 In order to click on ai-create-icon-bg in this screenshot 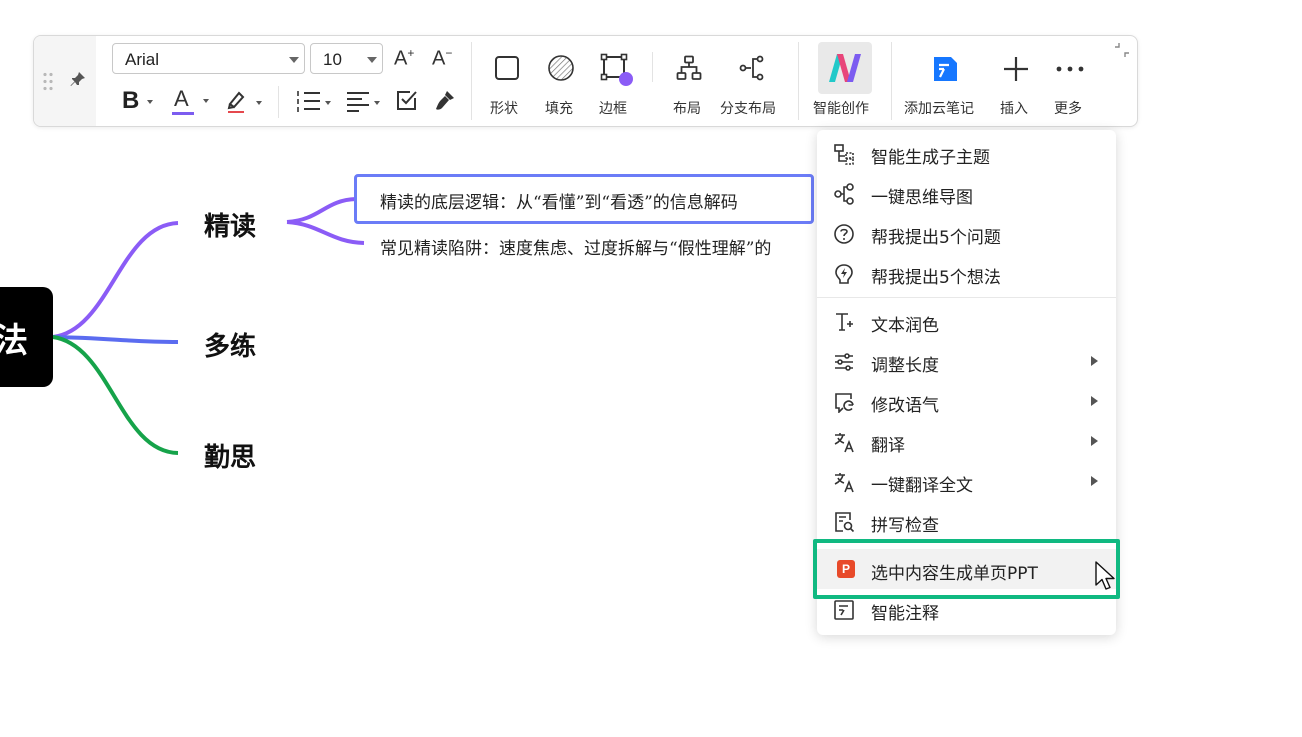, I will do `click(845, 68)`.